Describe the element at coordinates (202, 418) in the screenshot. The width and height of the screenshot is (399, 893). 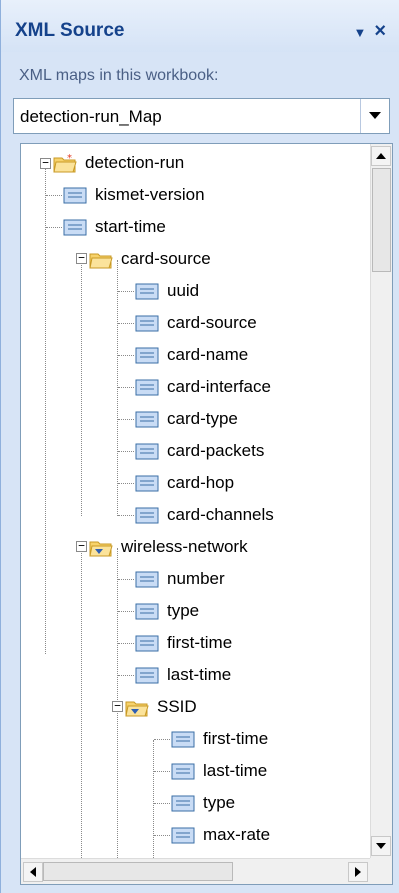
I see `tree-item-label: card-type` at that location.